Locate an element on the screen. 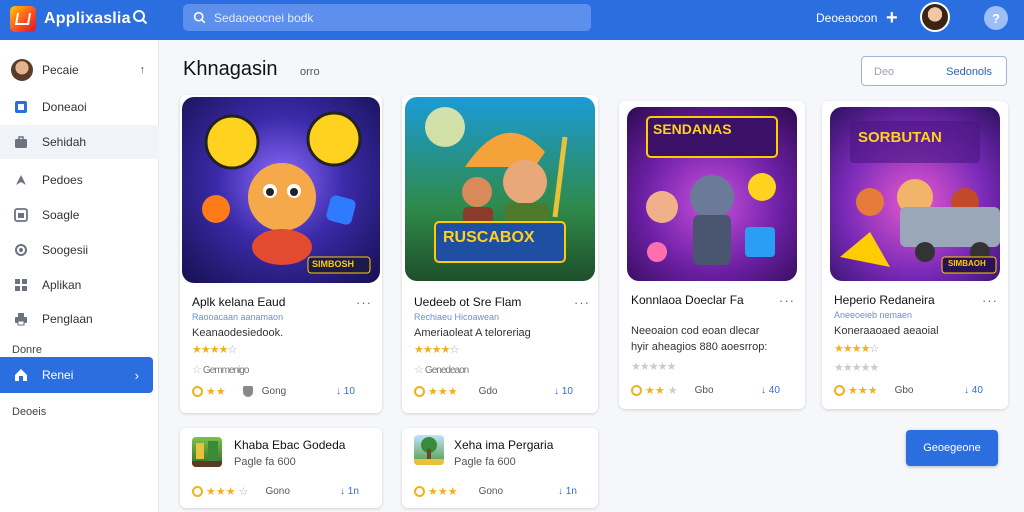  app-title: Applixaslia is located at coordinates (87, 19).